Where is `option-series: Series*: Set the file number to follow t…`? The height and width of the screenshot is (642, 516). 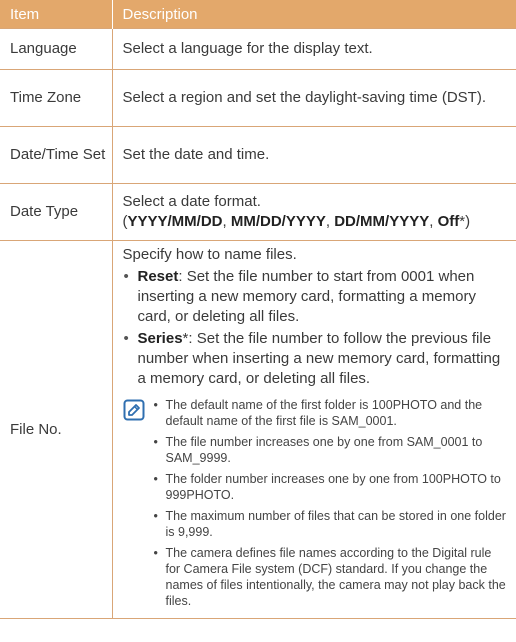
option-series: Series*: Set the file number to follow t… is located at coordinates (315, 359).